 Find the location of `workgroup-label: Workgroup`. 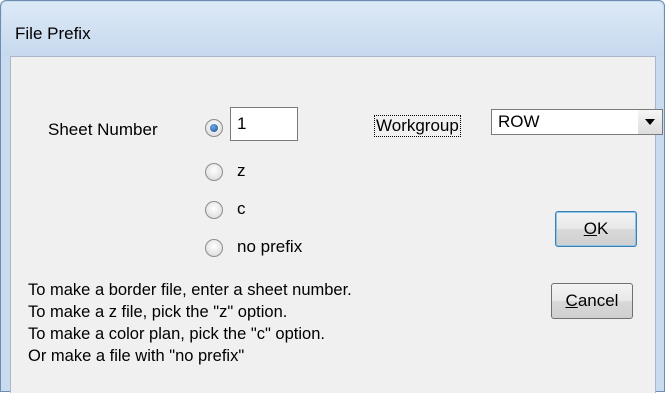

workgroup-label: Workgroup is located at coordinates (417, 126).